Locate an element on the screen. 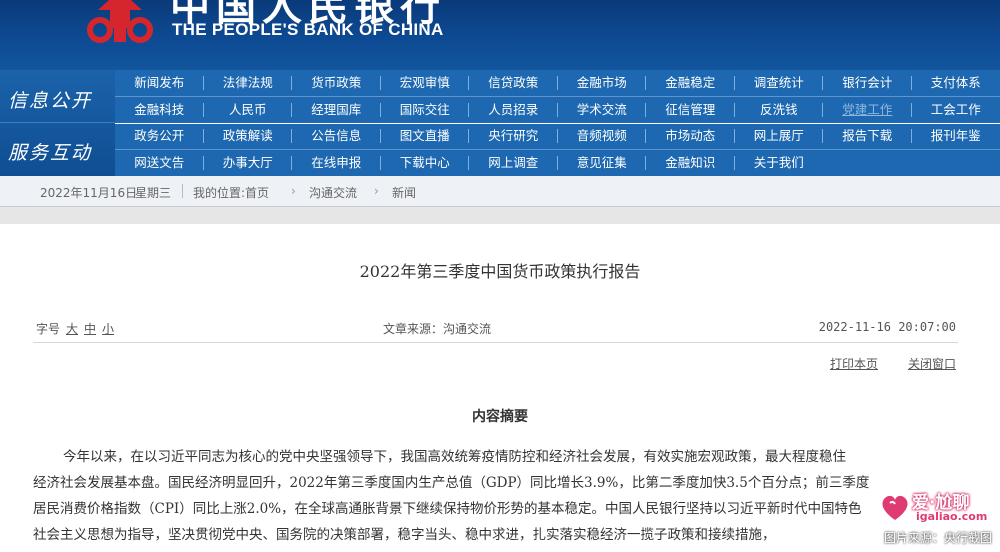  article-meta: 字号大中小 文章来源：沟通交流 2022-11-16 20:07:00 is located at coordinates (495, 327).